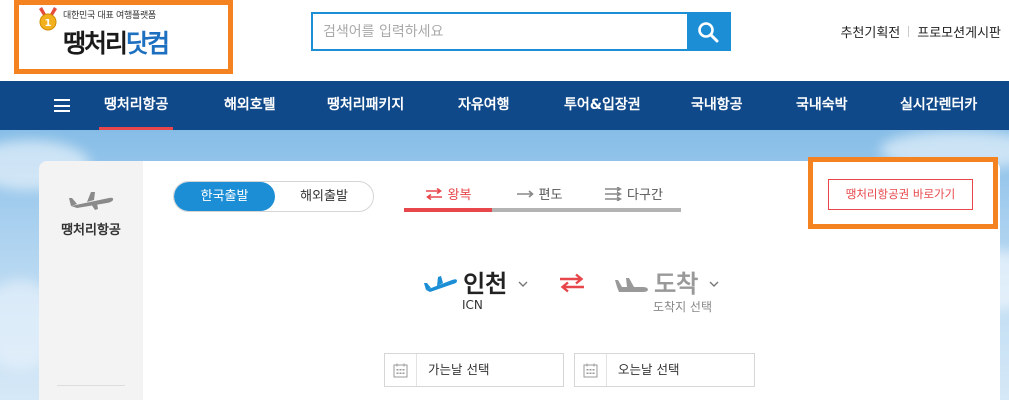  What do you see at coordinates (900, 194) in the screenshot?
I see `flight-deals-shortcut-button: 땡처리항공권 바로가기` at bounding box center [900, 194].